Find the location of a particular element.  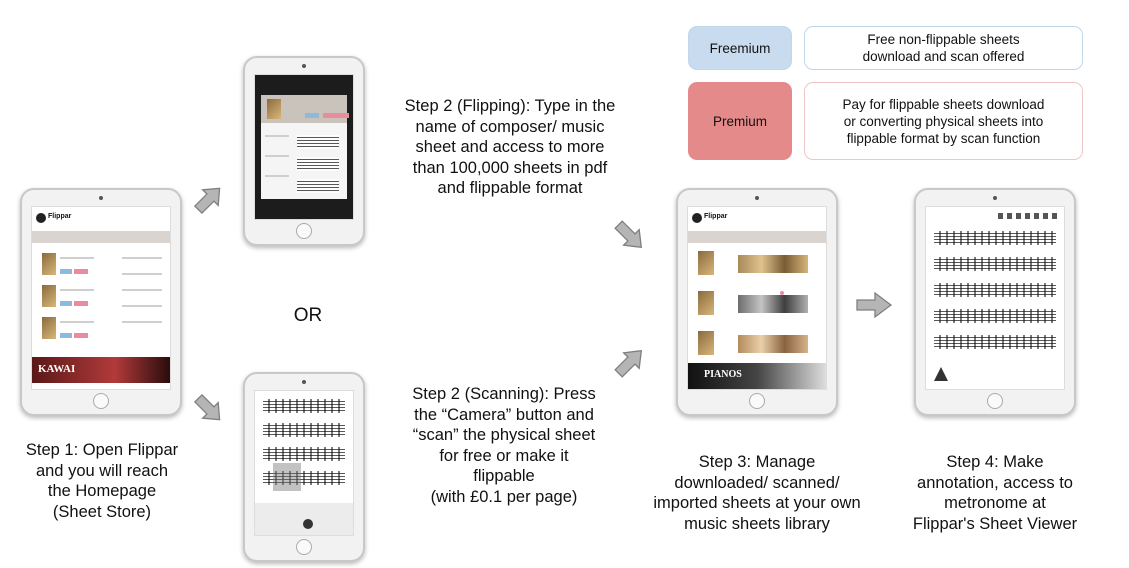

step3-caption-line: downloaded/ scanned/ is located at coordinates (757, 482).